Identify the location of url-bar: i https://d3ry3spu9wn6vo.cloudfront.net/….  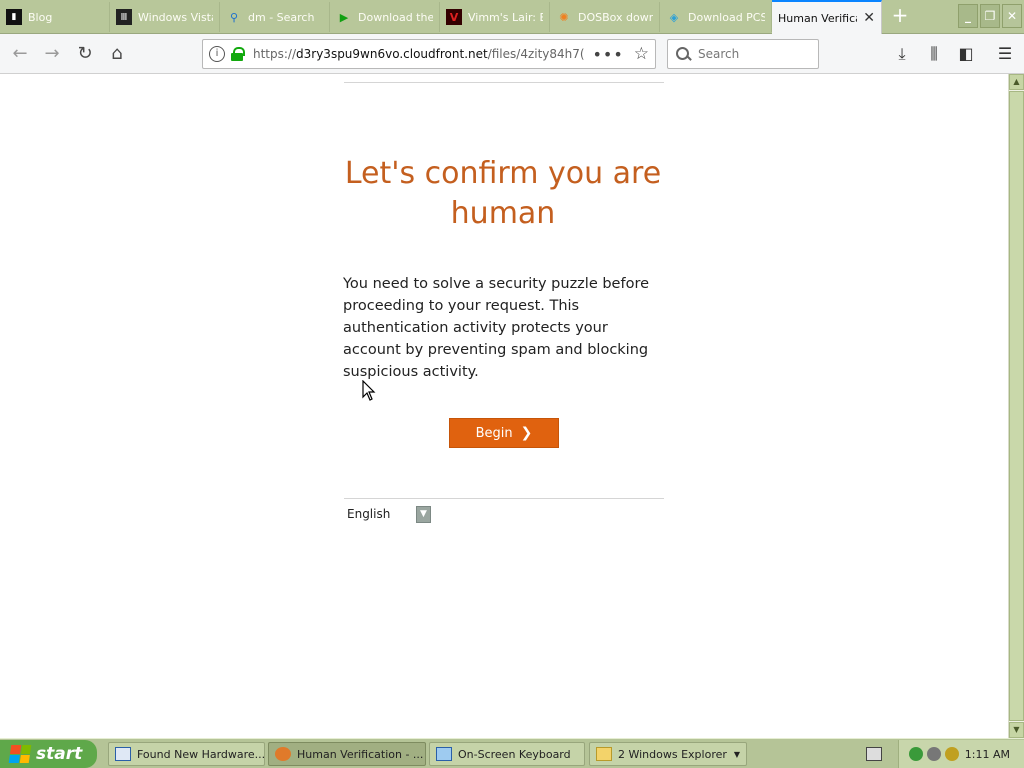
(429, 54).